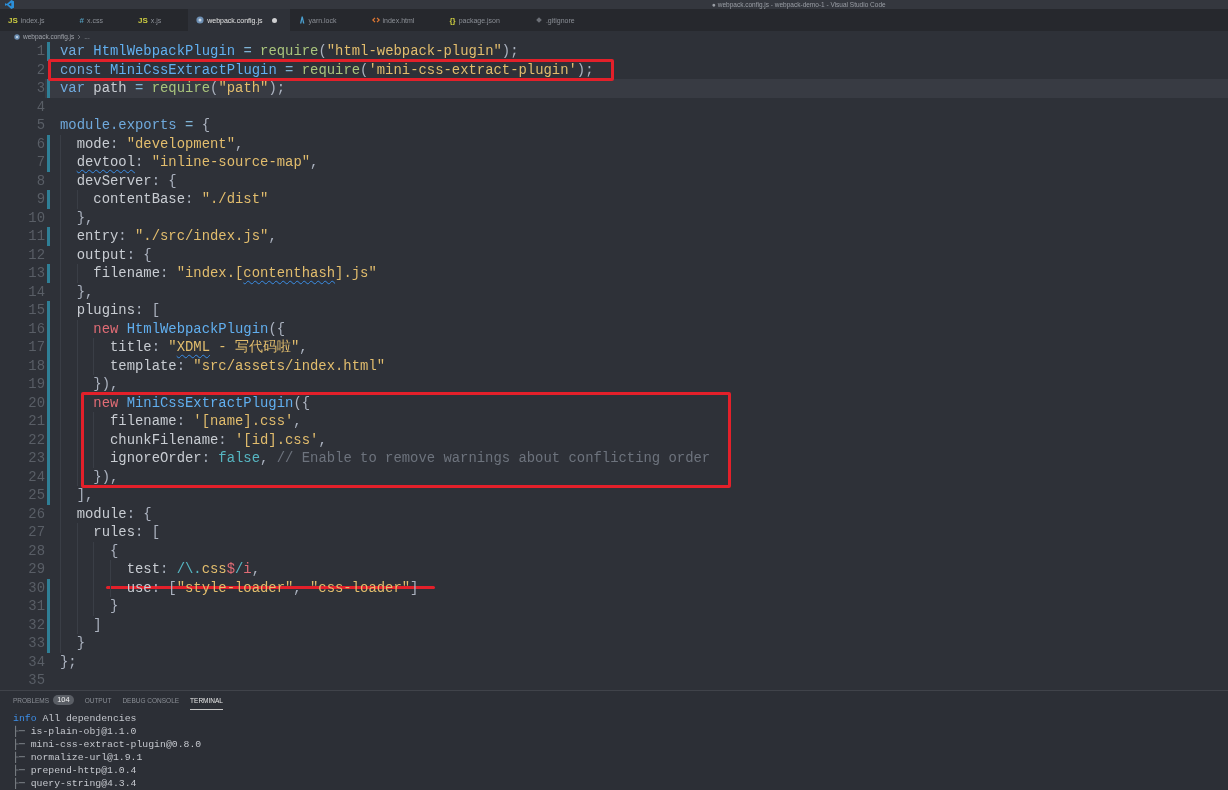 The image size is (1228, 790). What do you see at coordinates (68, 661) in the screenshot?
I see `code-line: };` at bounding box center [68, 661].